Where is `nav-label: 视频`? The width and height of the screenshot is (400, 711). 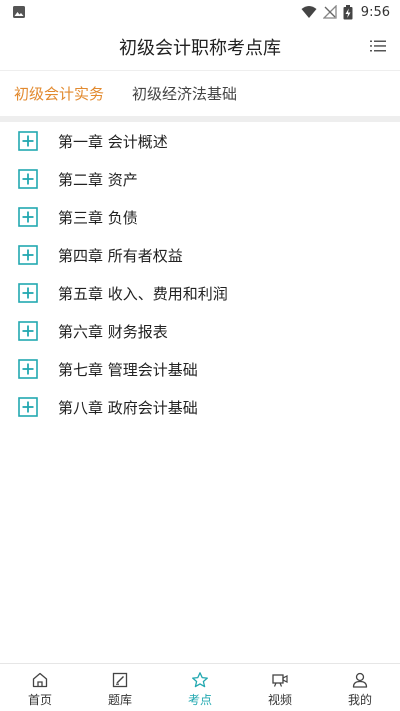
nav-label: 视频 is located at coordinates (279, 699).